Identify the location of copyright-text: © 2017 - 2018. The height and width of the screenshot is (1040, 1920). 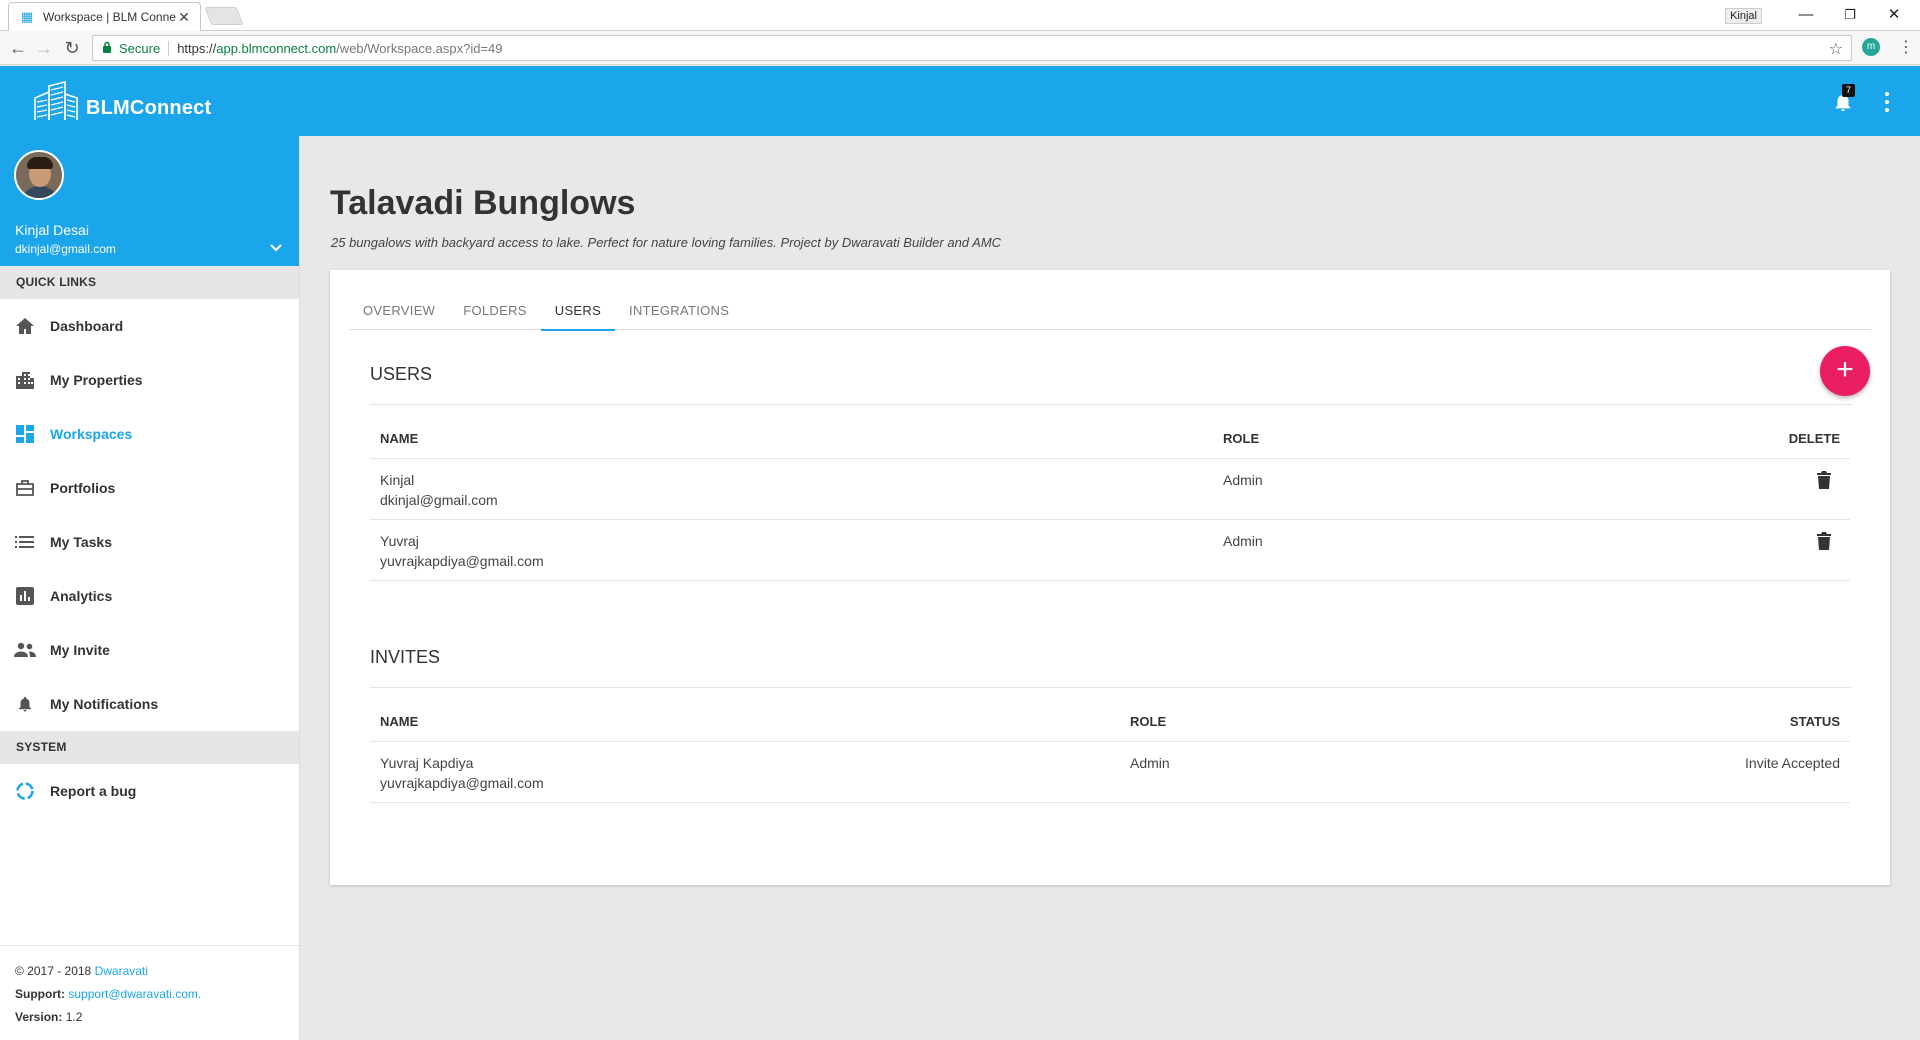
(53, 971).